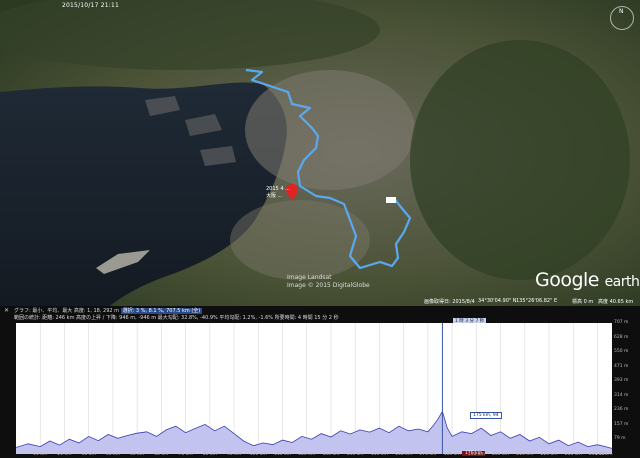  I want to click on time-slider-label: 2015/10/17 21:11, so click(90, 5).